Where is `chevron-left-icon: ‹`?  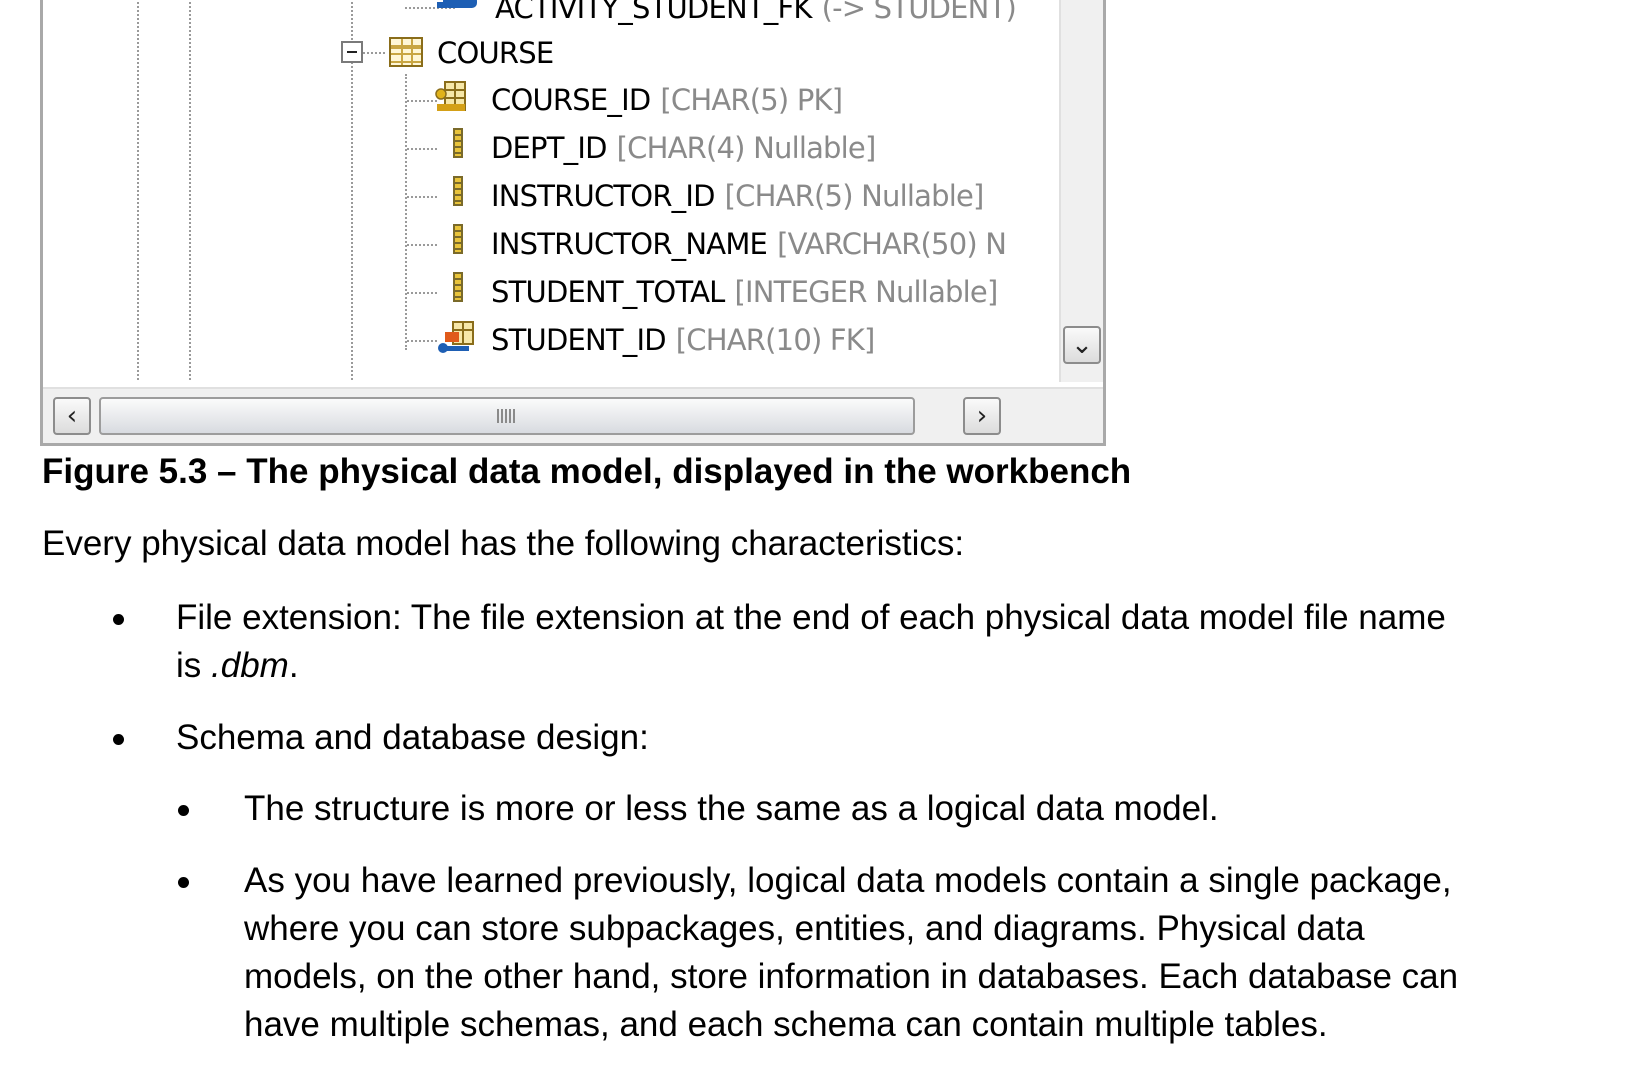 chevron-left-icon: ‹ is located at coordinates (72, 416).